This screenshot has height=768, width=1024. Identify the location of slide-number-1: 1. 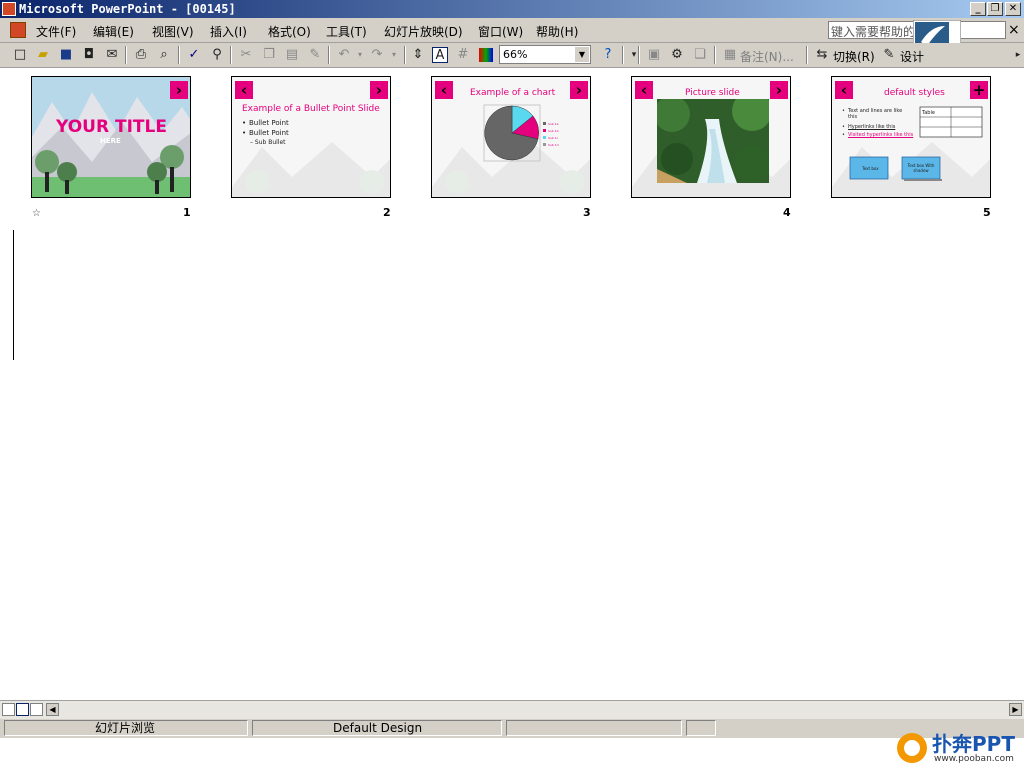
(187, 212).